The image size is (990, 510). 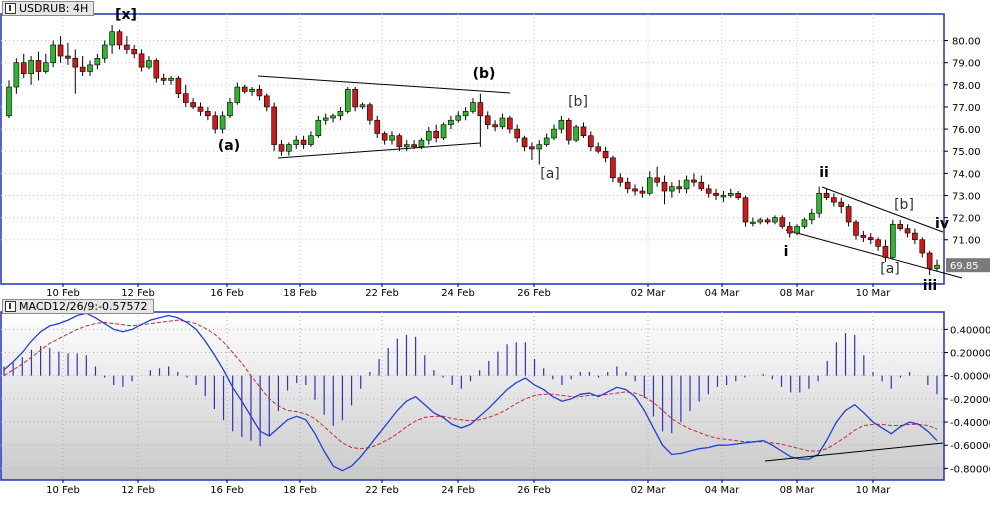 What do you see at coordinates (964, 266) in the screenshot?
I see `last-price-tag: 69.85` at bounding box center [964, 266].